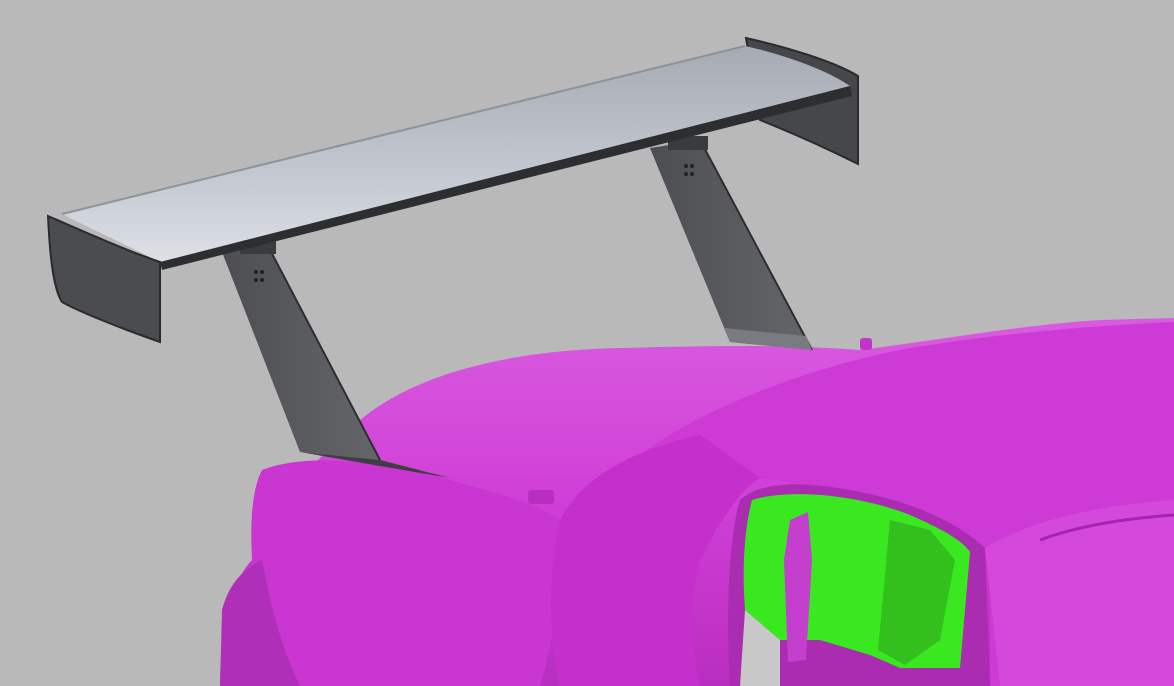 The image size is (1174, 686). Describe the element at coordinates (301, 353) in the screenshot. I see `left-upright` at that location.